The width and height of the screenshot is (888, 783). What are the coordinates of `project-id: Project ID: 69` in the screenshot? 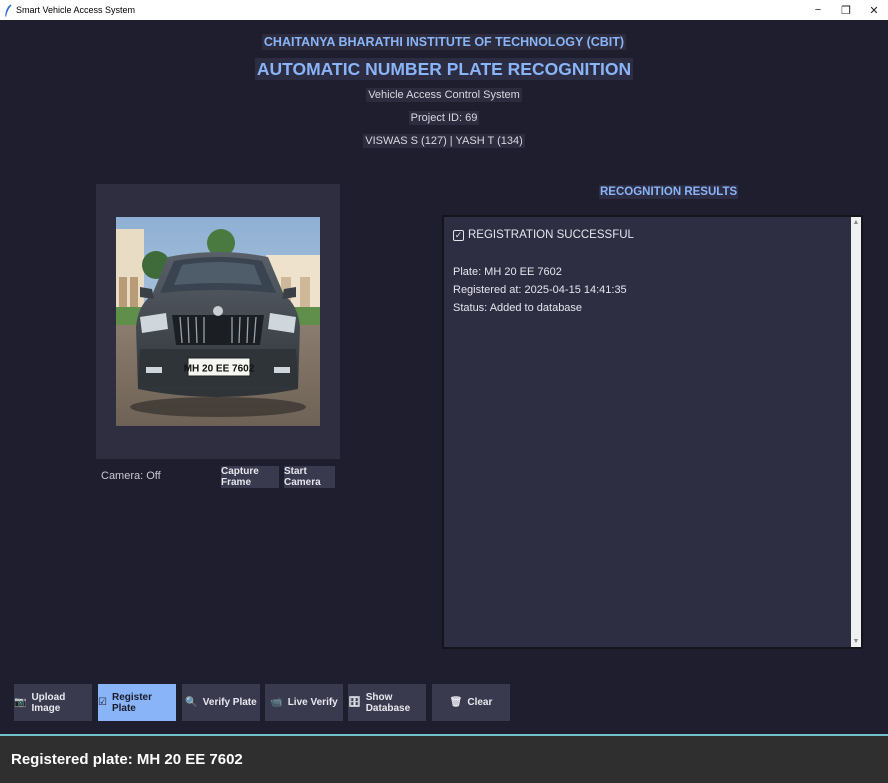 It's located at (444, 118).